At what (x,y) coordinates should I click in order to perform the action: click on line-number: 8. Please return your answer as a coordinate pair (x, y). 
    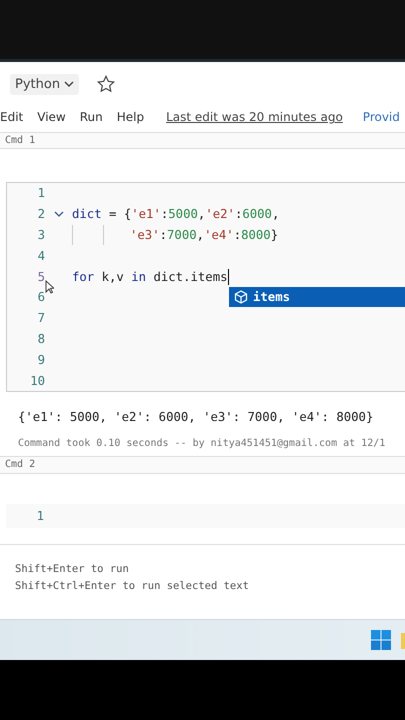
    Looking at the image, I should click on (40, 339).